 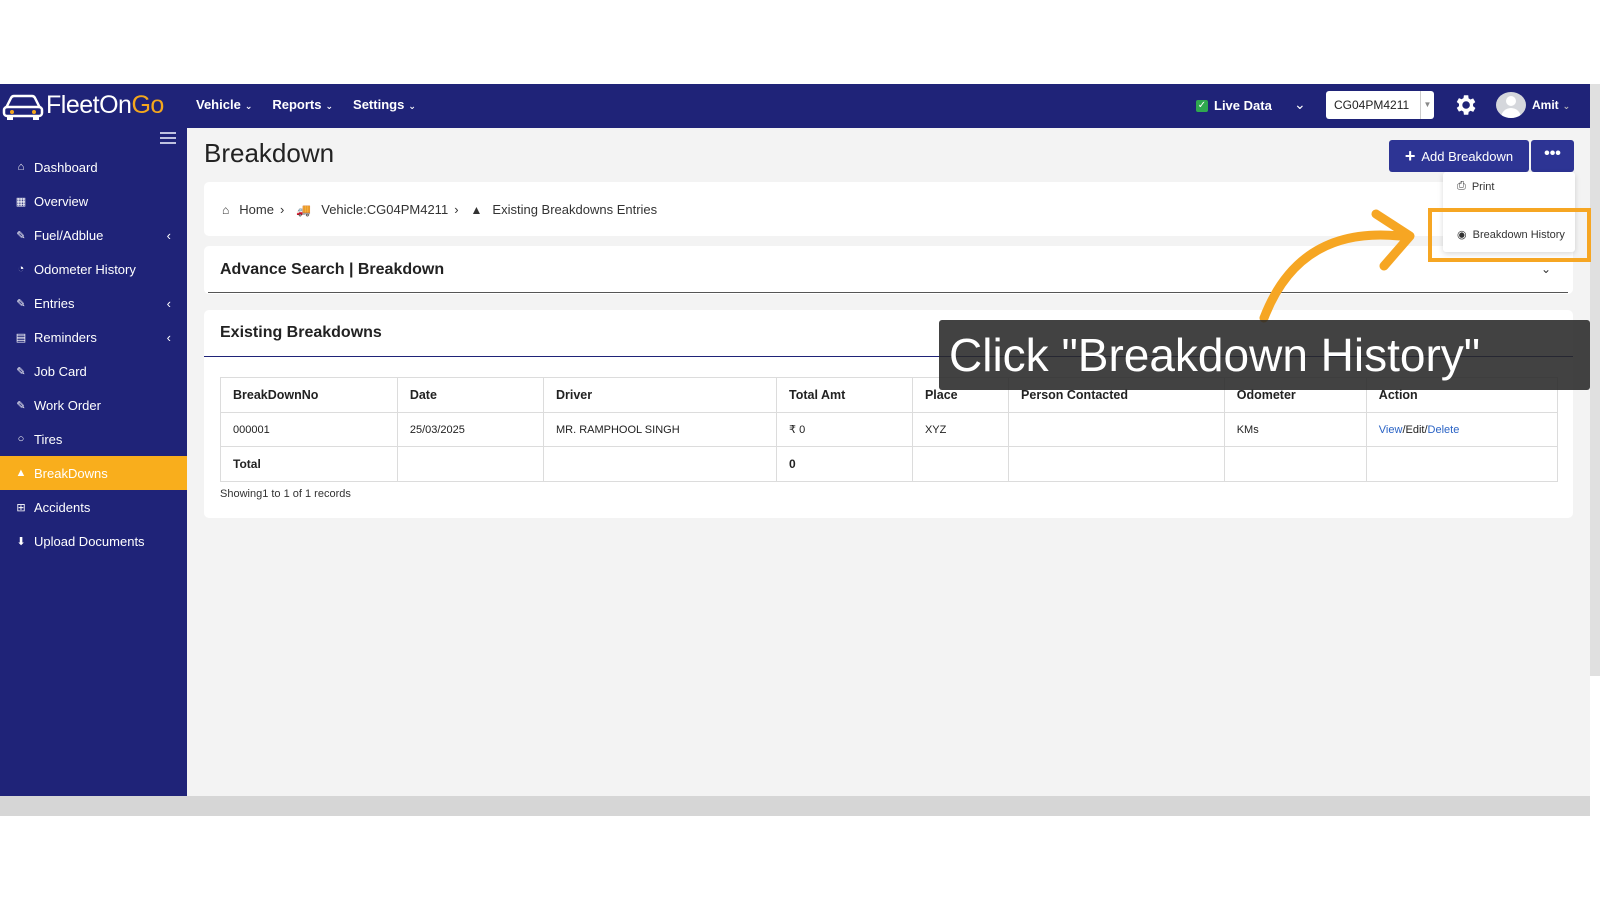 I want to click on grid-icon: ▦, so click(x=21, y=201).